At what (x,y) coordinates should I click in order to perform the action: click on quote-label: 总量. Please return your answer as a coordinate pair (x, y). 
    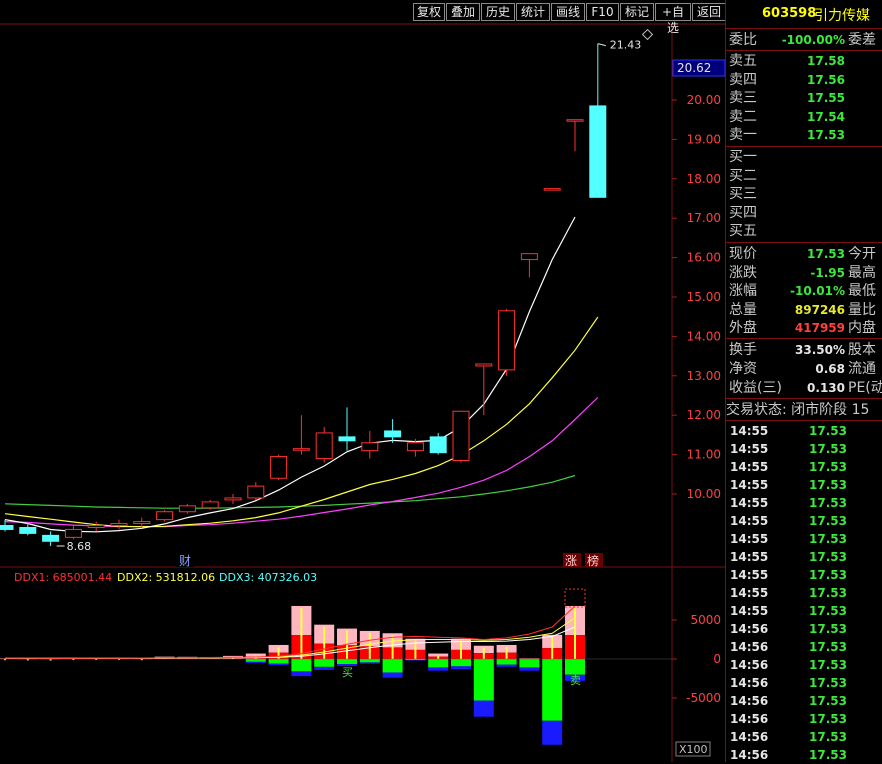
    Looking at the image, I should click on (743, 310).